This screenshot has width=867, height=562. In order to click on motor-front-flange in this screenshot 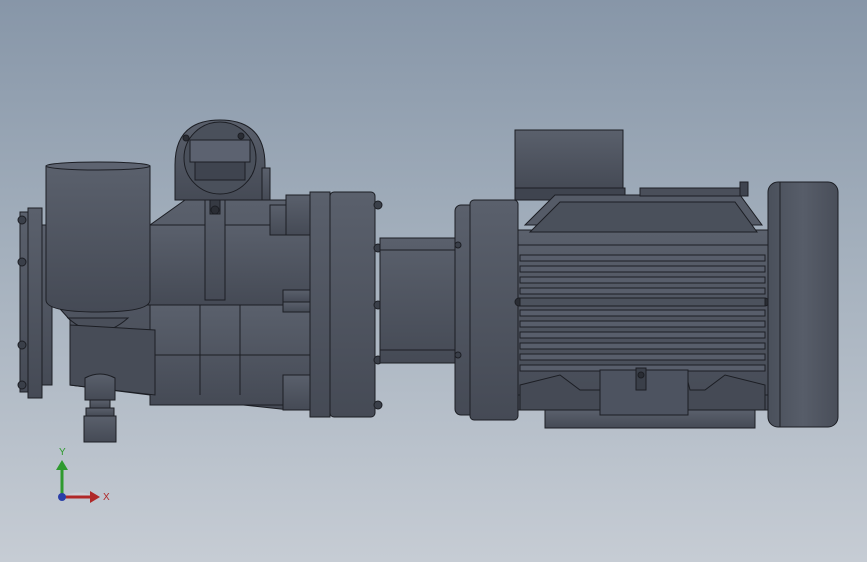, I will do `click(486, 310)`.